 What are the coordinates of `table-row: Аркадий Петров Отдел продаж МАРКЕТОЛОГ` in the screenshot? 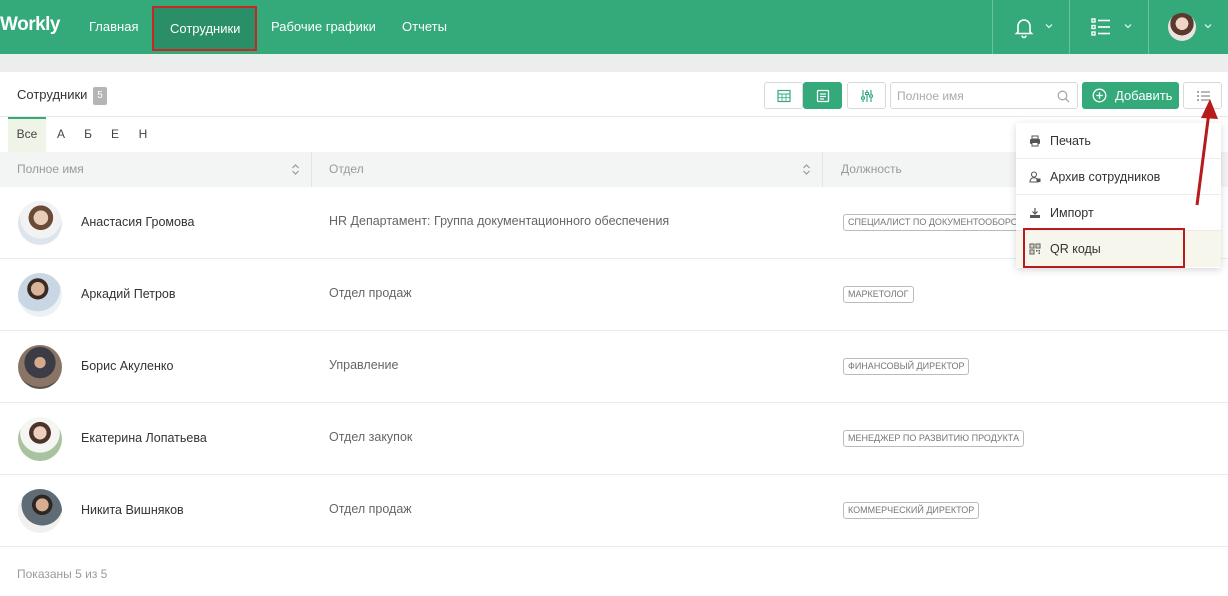 It's located at (614, 295).